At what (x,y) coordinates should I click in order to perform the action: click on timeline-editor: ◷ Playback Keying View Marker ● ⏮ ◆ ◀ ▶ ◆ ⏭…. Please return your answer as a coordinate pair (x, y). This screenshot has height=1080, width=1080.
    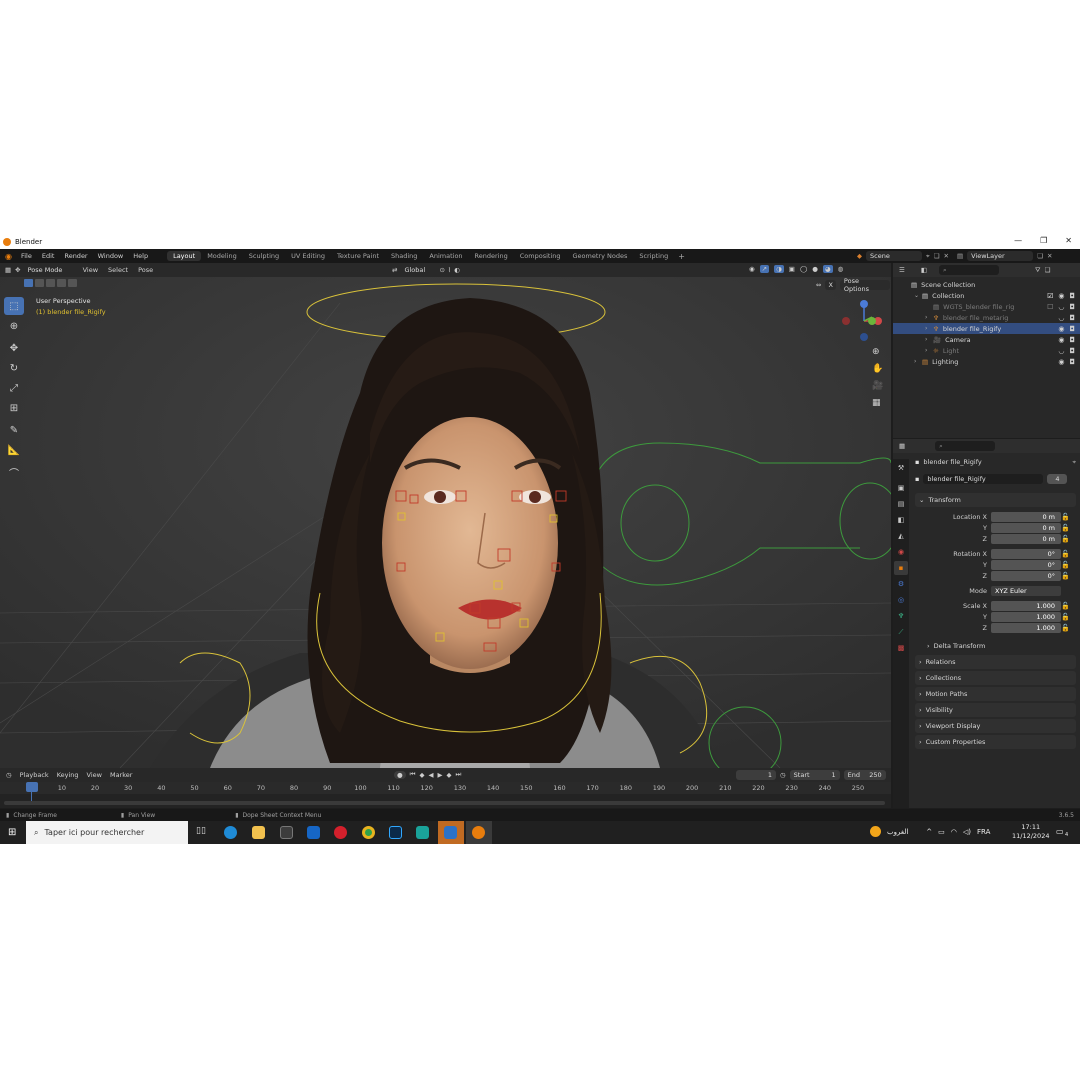
    Looking at the image, I should click on (445, 788).